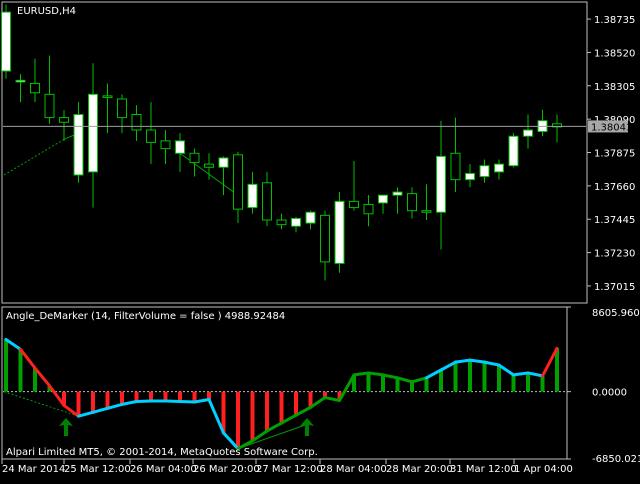 The image size is (640, 484). Describe the element at coordinates (46, 11) in the screenshot. I see `symbol-label: EURUSD,H4` at that location.